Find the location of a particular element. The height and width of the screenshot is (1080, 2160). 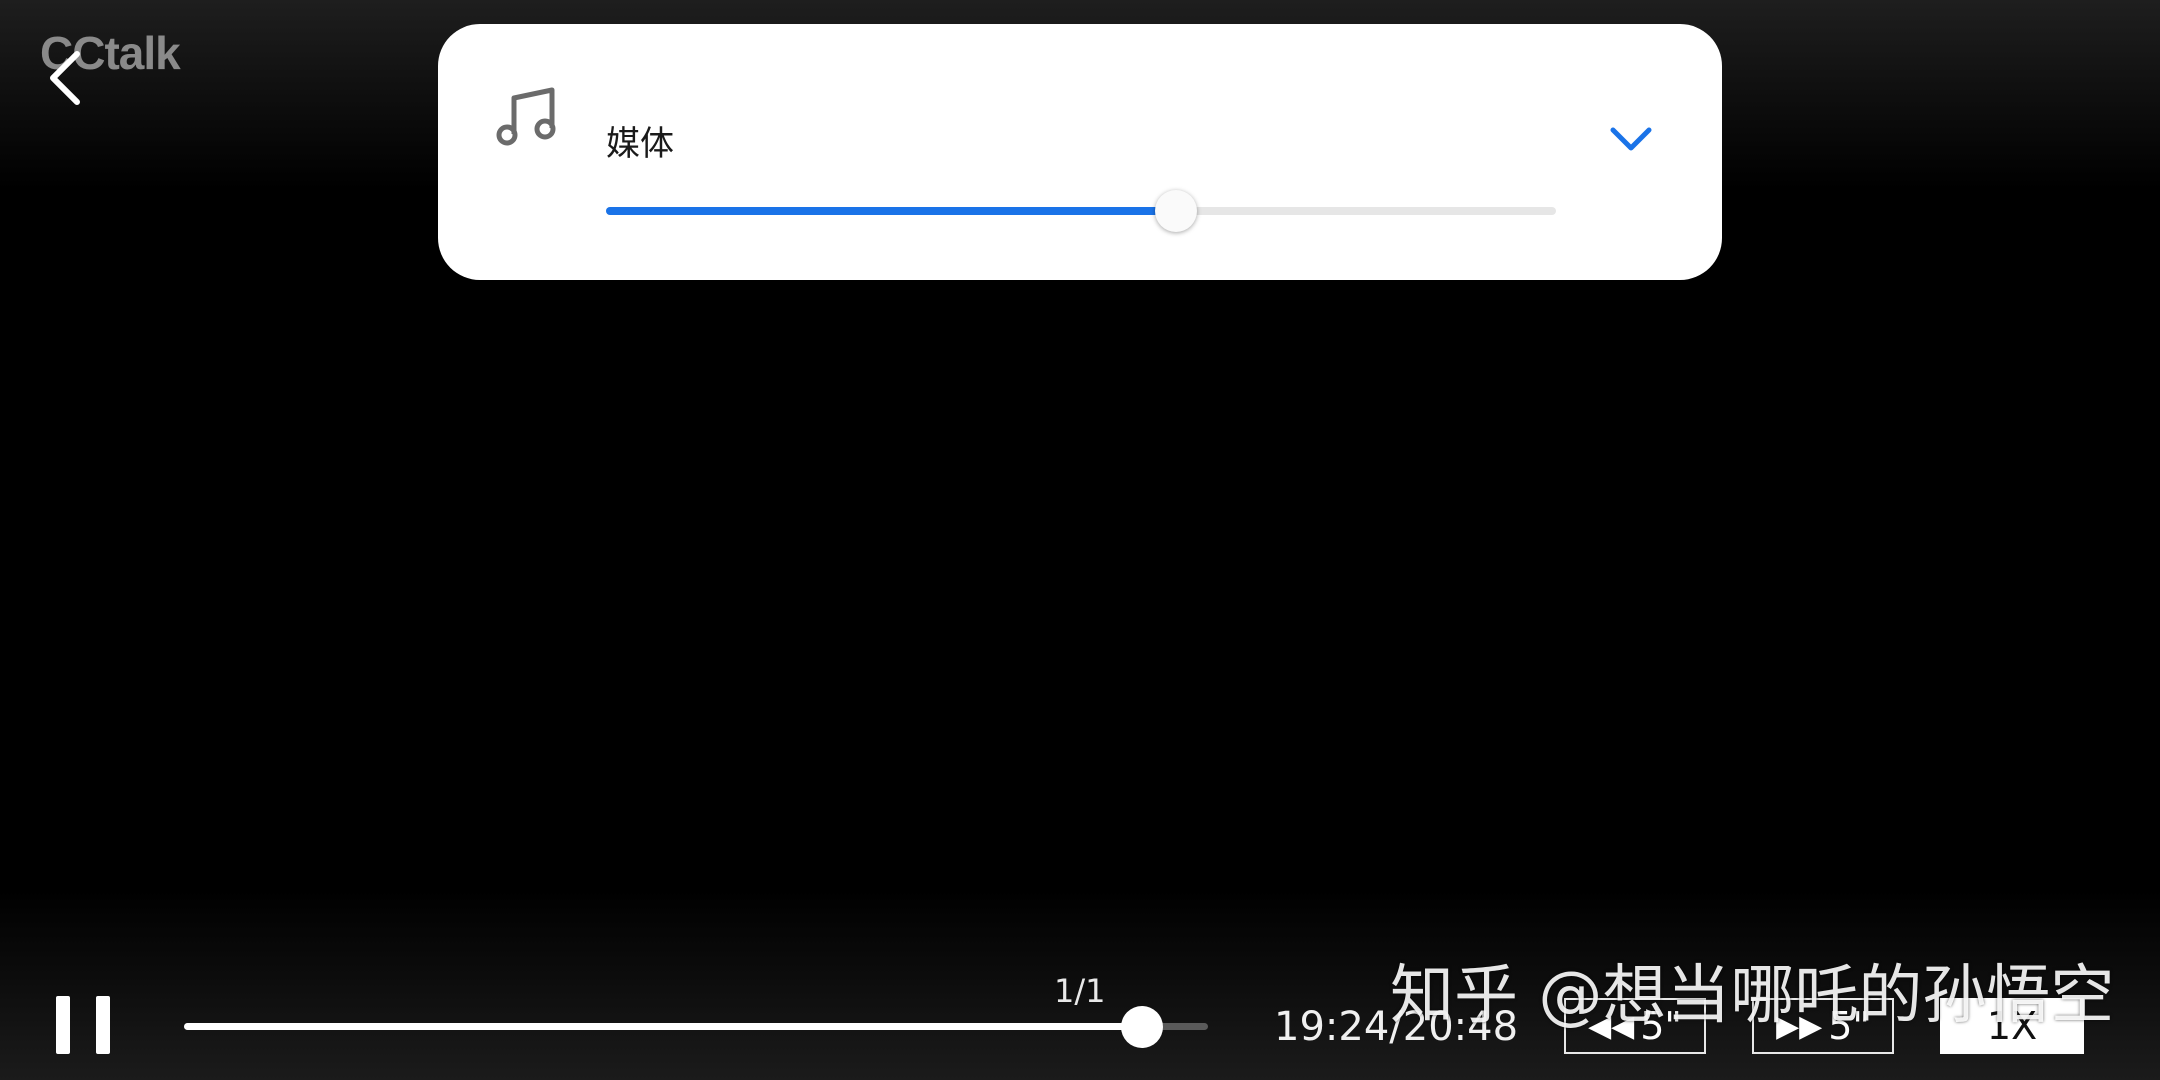

watermark: 知乎 @想当哪吒的孙悟空 is located at coordinates (1752, 996).